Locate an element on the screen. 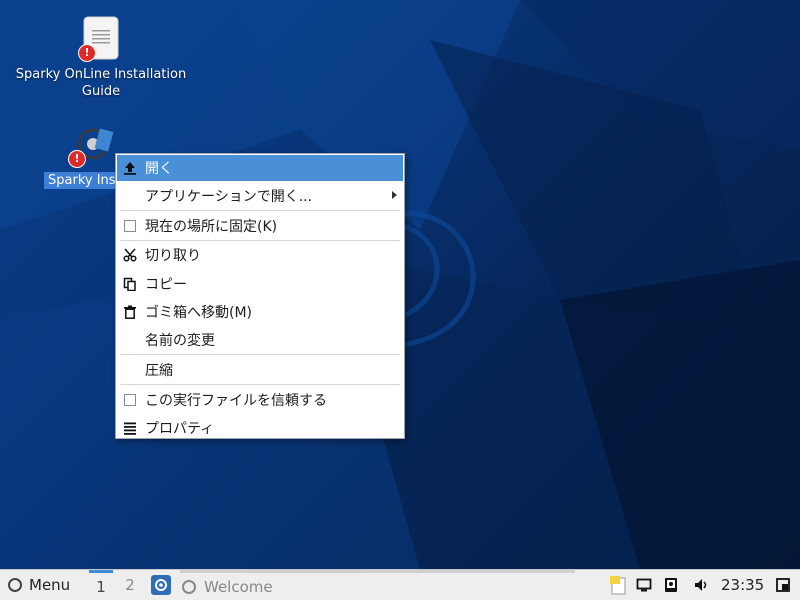  menu-item-pin: 現在の場所に固定(K) is located at coordinates (260, 226).